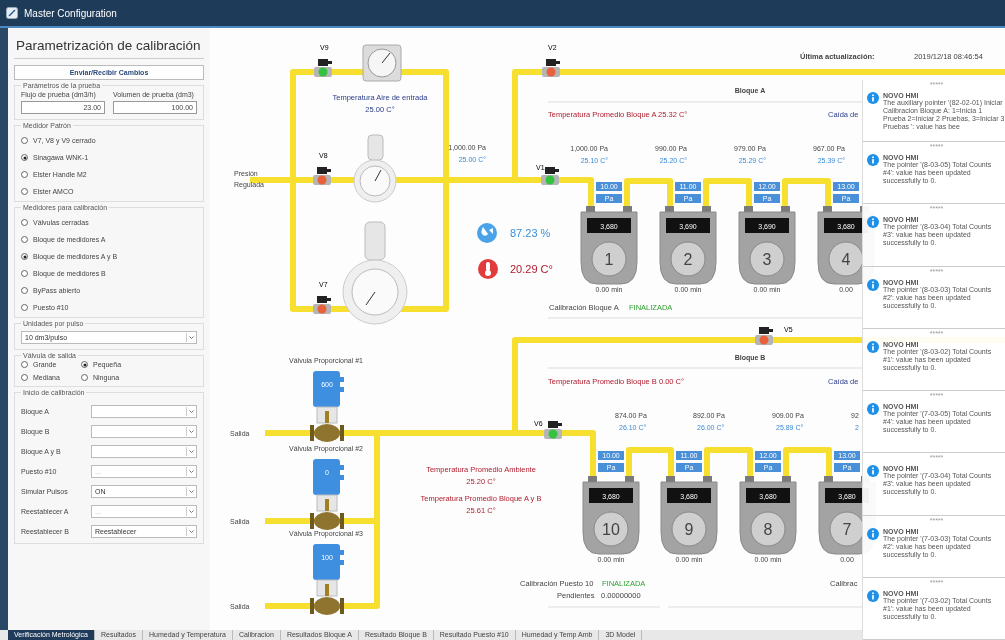 Image resolution: width=1005 pixels, height=640 pixels. I want to click on temperature-value: 20.29 C°, so click(531, 269).